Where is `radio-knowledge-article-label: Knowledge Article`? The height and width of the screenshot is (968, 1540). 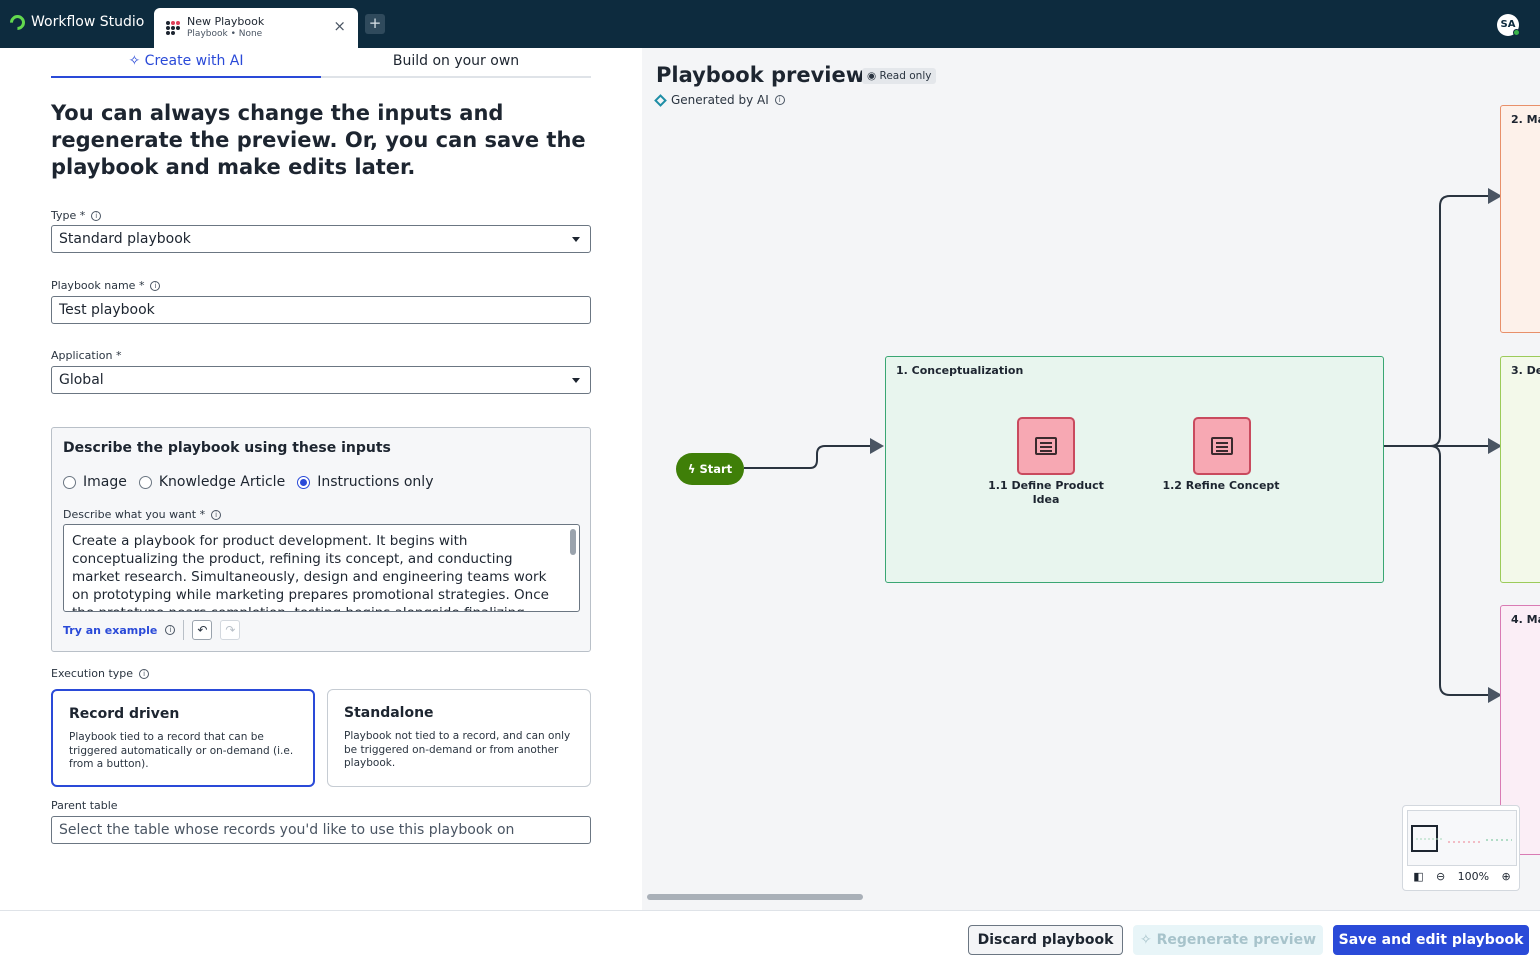 radio-knowledge-article-label: Knowledge Article is located at coordinates (222, 482).